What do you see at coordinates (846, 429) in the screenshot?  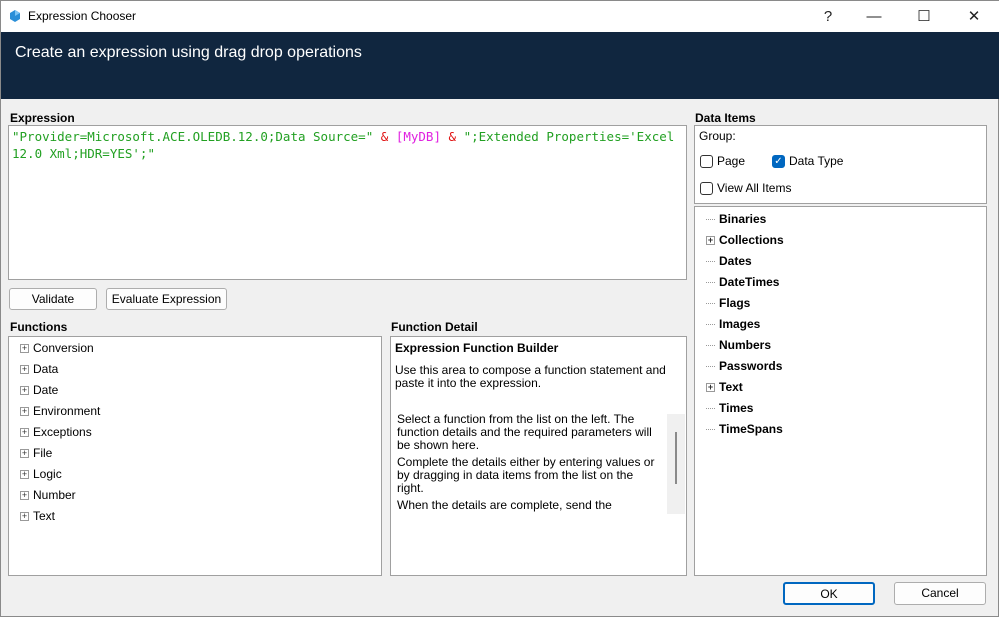 I see `data-item-group: TimeSpans` at bounding box center [846, 429].